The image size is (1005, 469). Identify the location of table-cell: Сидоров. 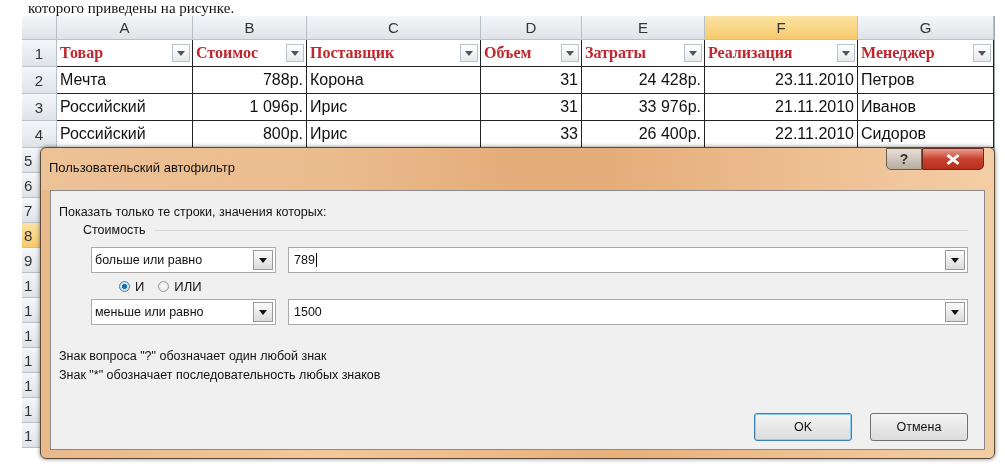
(894, 134).